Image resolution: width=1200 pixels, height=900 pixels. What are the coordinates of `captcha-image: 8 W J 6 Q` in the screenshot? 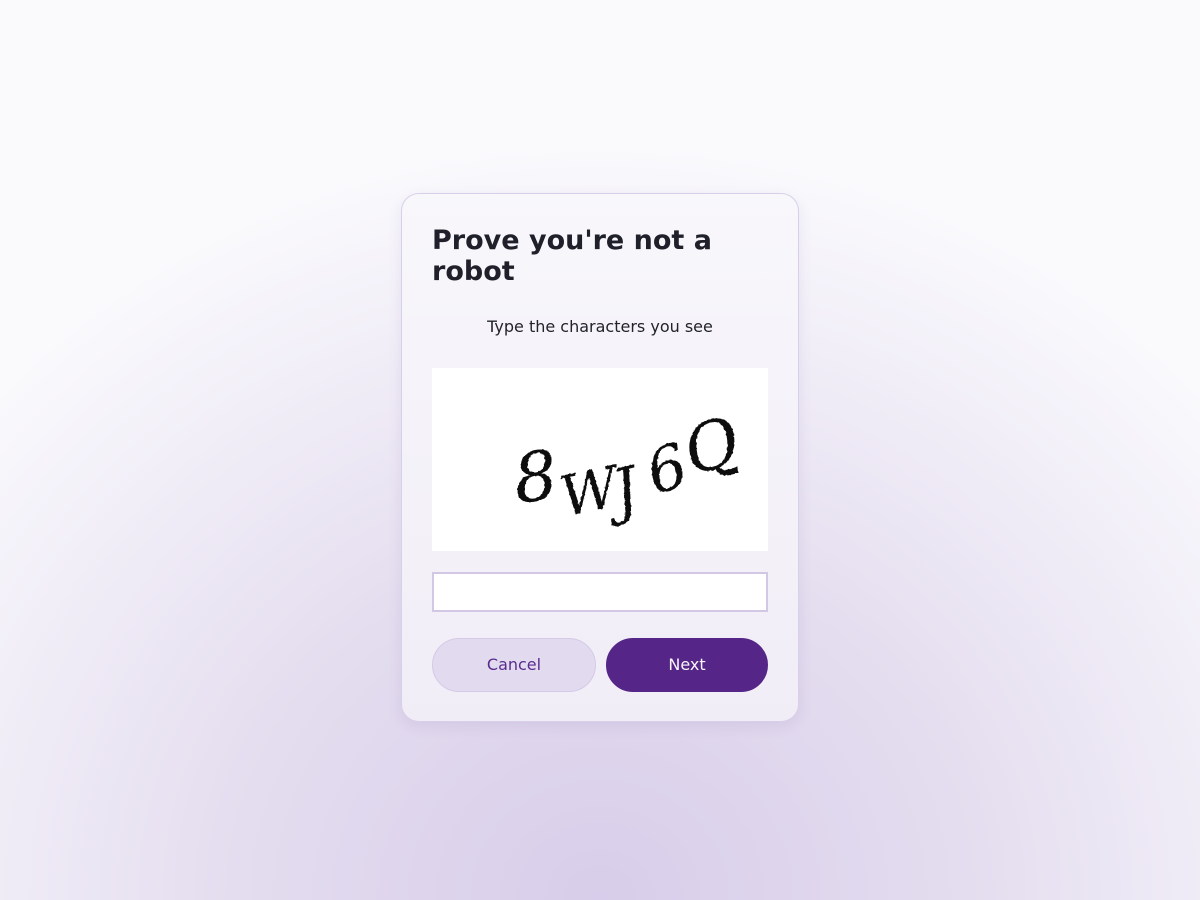 It's located at (600, 459).